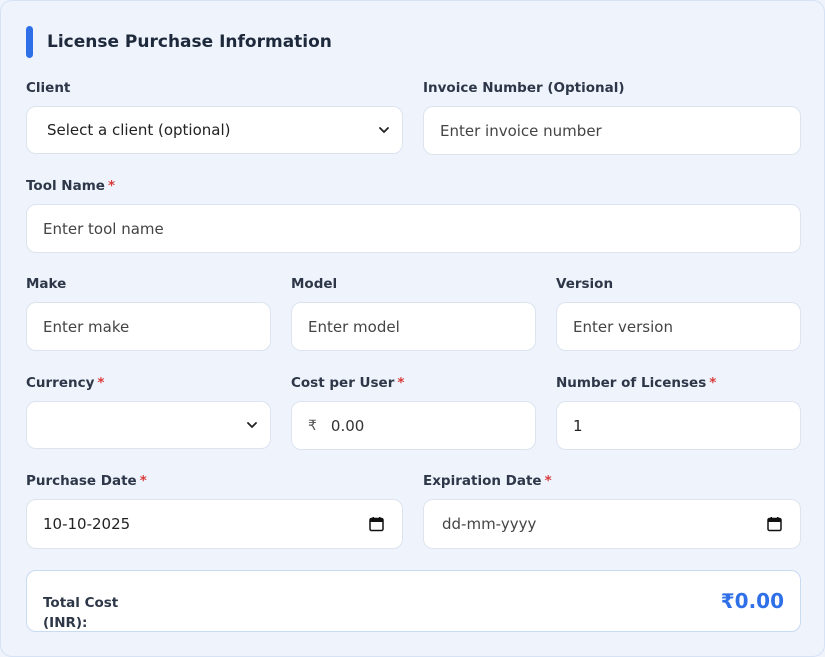 This screenshot has height=657, width=825. I want to click on tool-name-input: Enter tool name, so click(413, 228).